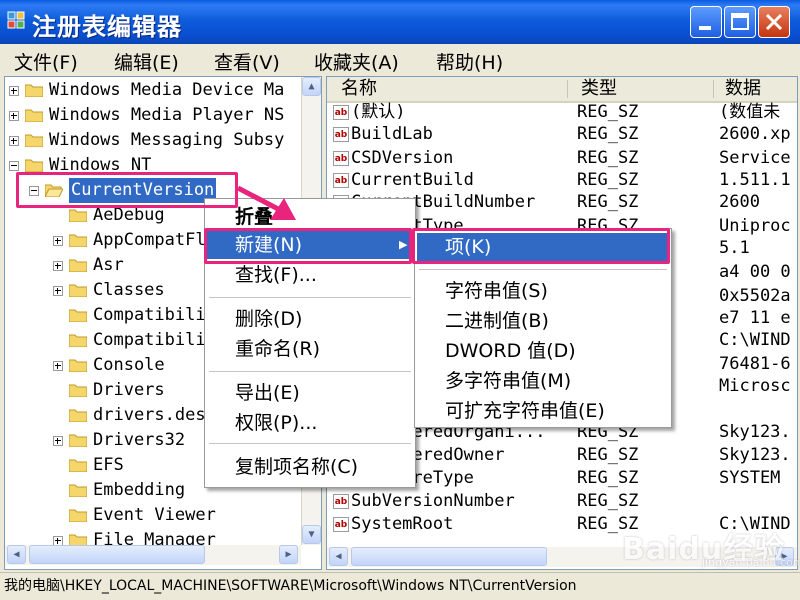  Describe the element at coordinates (755, 158) in the screenshot. I see `value-data: Service` at that location.